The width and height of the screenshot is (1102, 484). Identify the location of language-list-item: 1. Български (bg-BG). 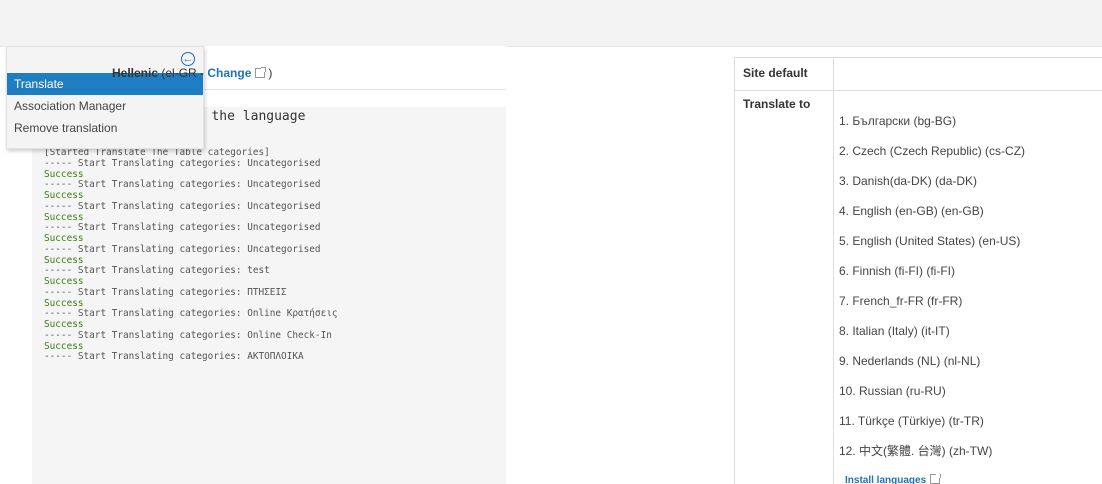
(898, 121).